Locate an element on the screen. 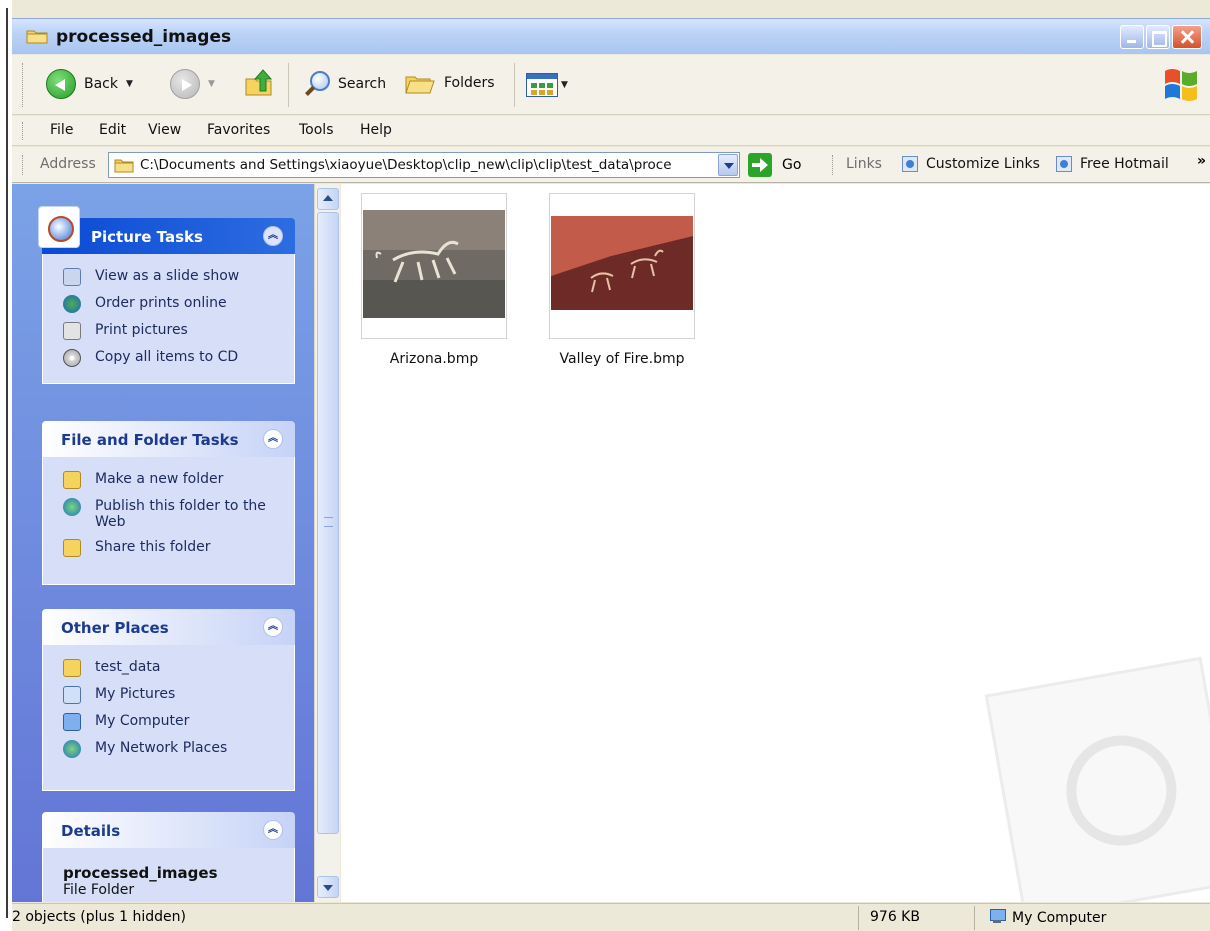 The image size is (1210, 931). scroll-up-button is located at coordinates (328, 199).